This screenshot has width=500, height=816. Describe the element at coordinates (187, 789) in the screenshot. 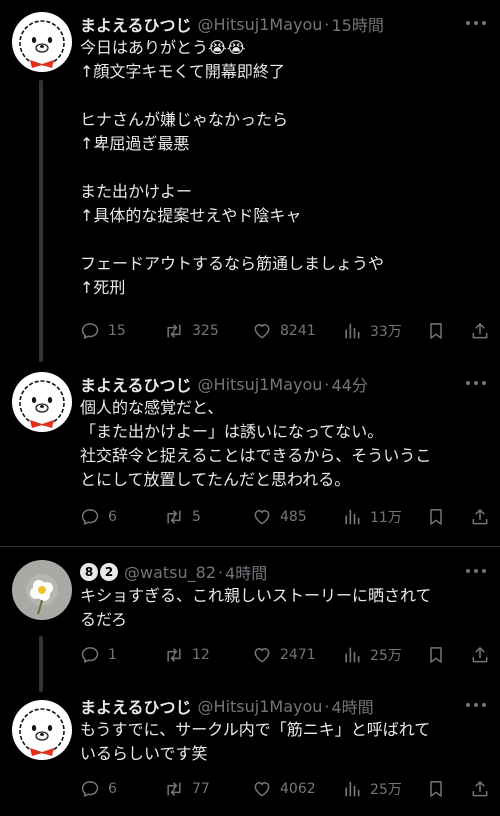

I see `retweet-button: 77` at that location.